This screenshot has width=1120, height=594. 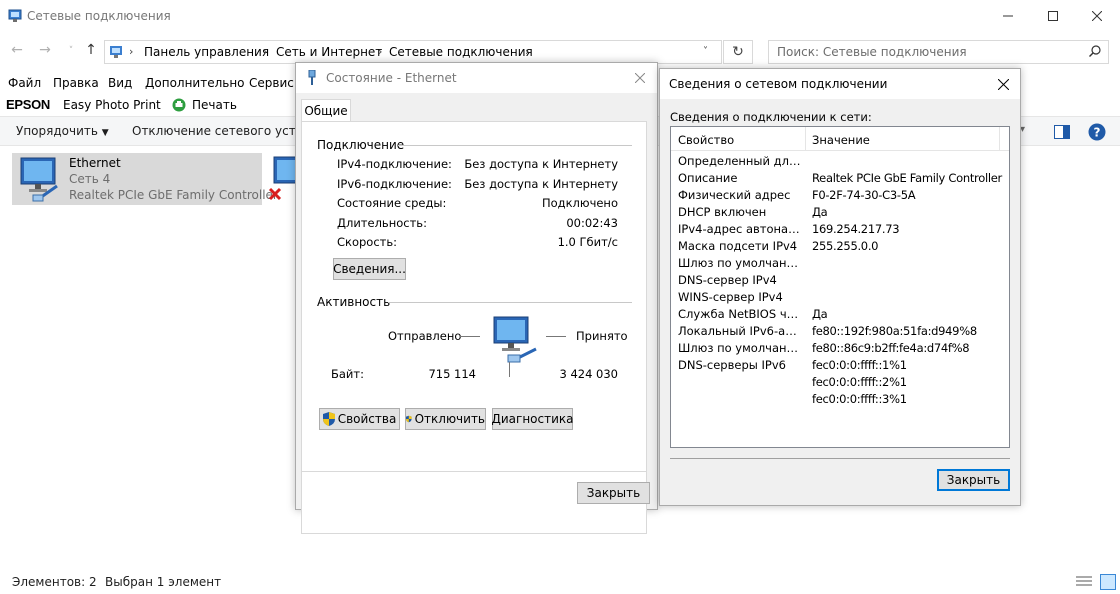 I want to click on back-arrow-icon: ←, so click(x=17, y=51).